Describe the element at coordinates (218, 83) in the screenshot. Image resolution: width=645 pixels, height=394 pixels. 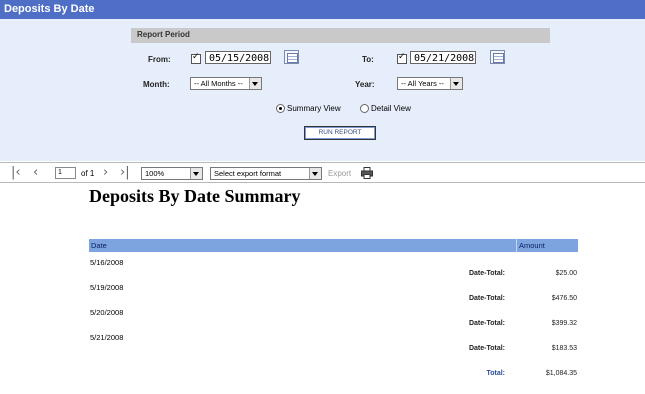
I see `month-select-value: -- All Months --` at that location.